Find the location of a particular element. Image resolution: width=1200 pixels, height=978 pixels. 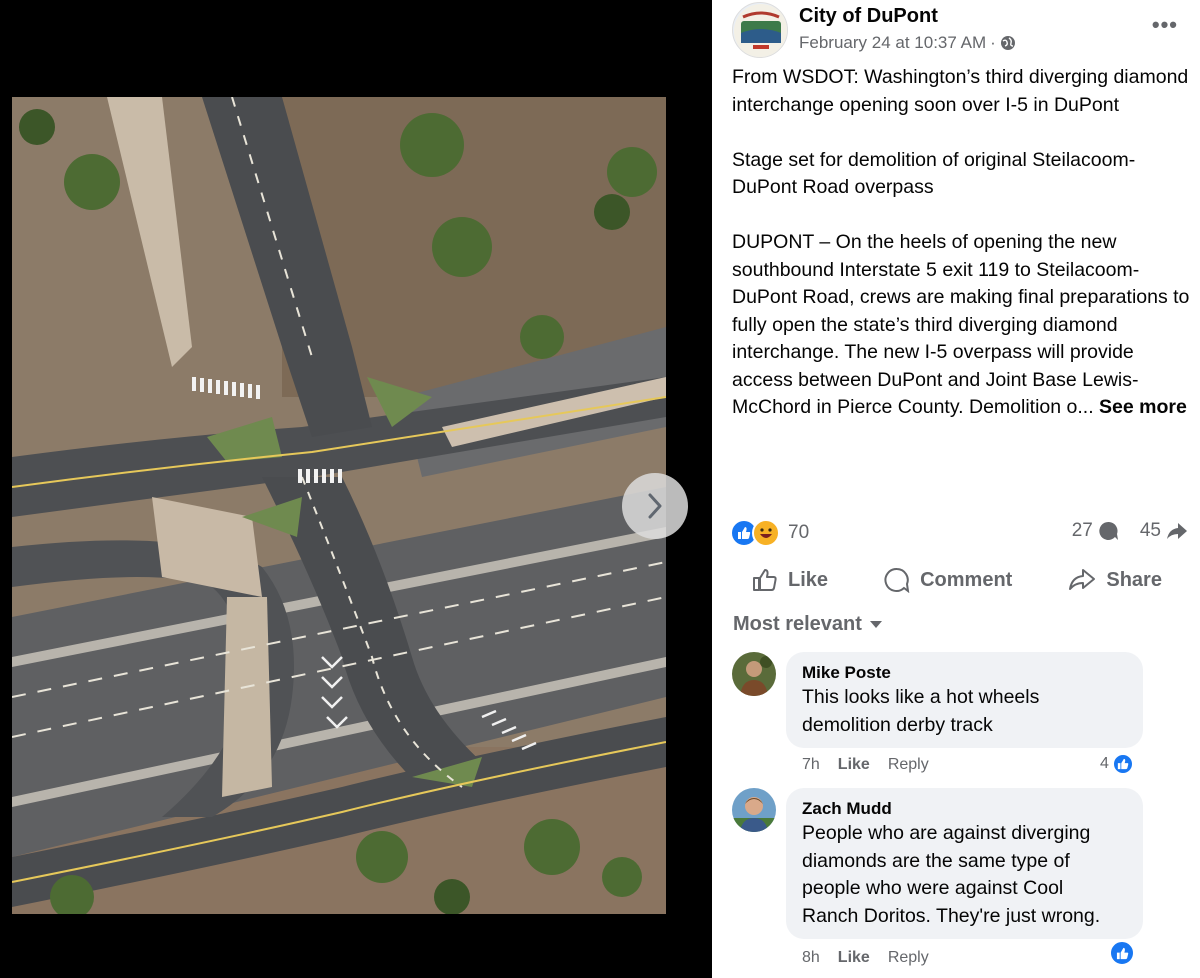

thumbs-up-icon is located at coordinates (765, 580).